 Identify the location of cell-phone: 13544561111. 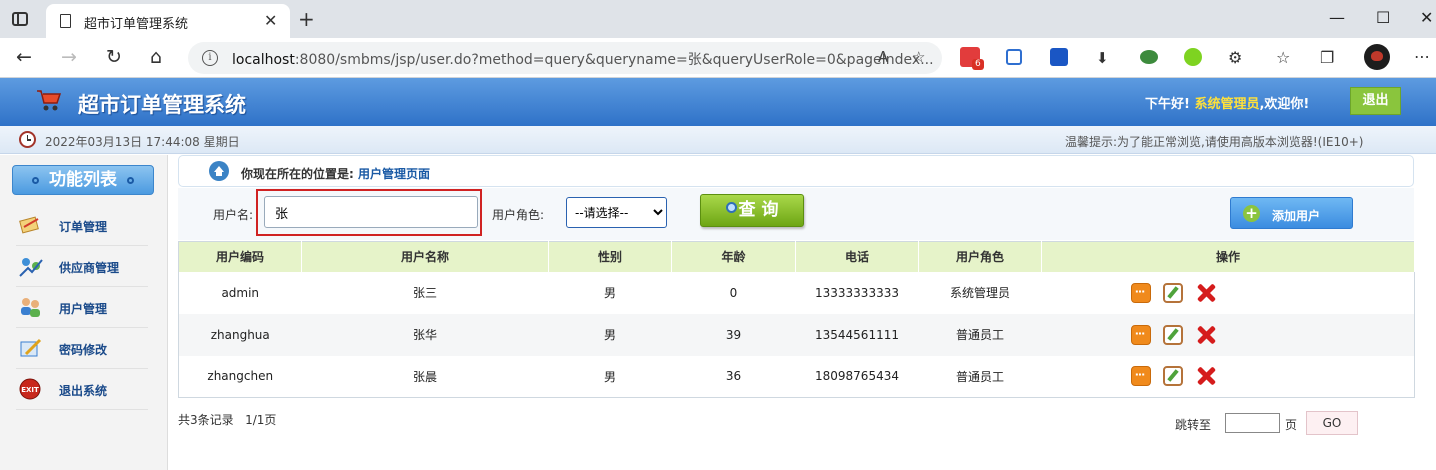
(857, 334).